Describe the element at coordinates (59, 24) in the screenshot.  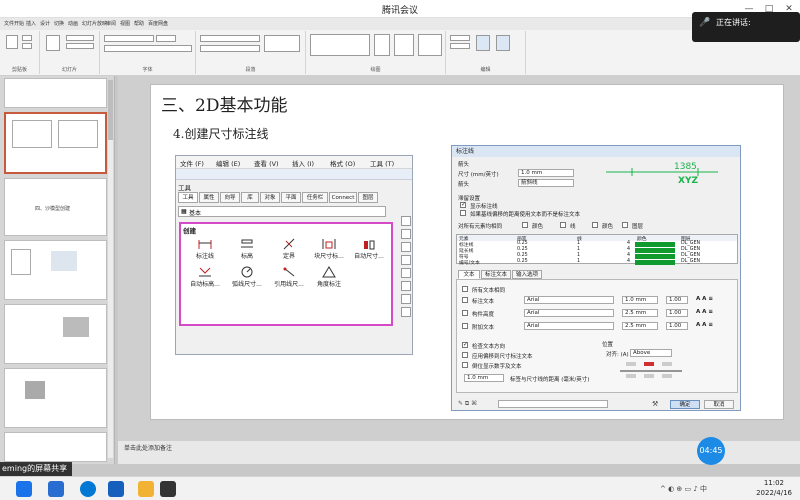
I see `tab-transition: 切换` at that location.